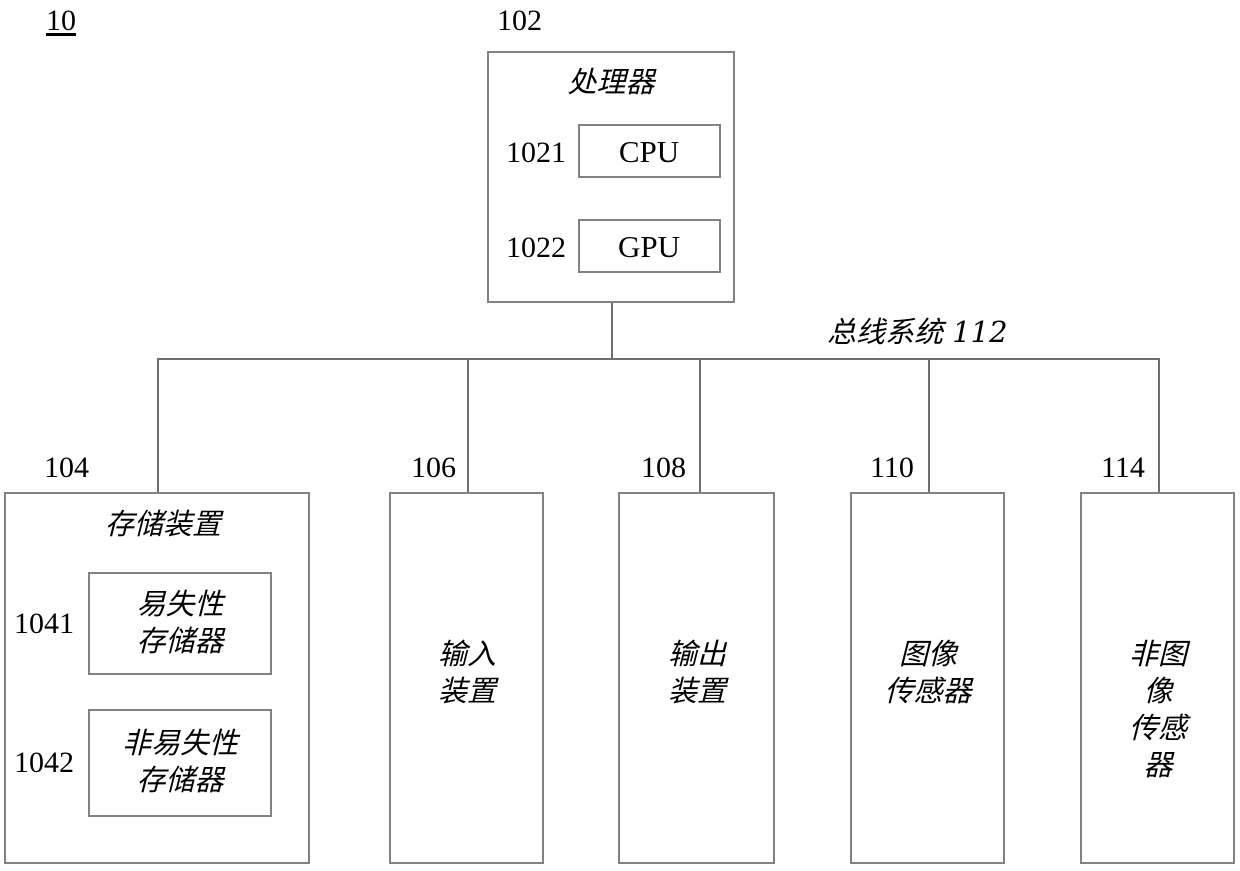 The width and height of the screenshot is (1240, 871). I want to click on processor-bus-connector, so click(612, 330).